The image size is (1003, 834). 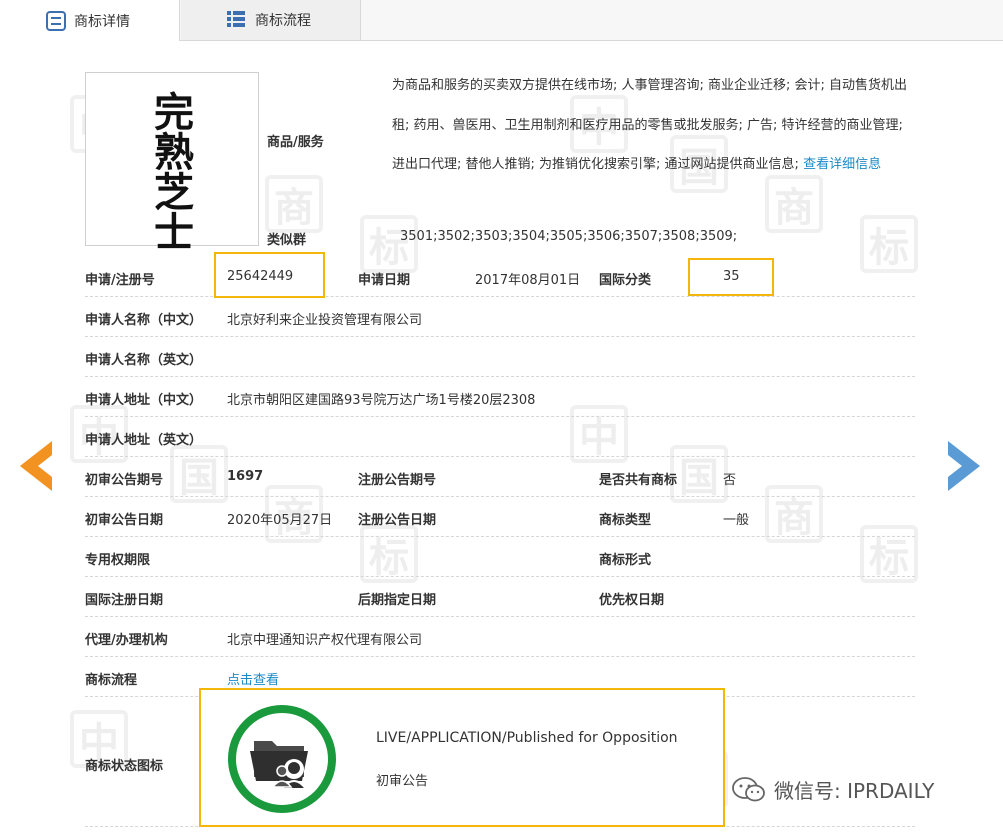 I want to click on tm-type-value: 一般, so click(x=736, y=520).